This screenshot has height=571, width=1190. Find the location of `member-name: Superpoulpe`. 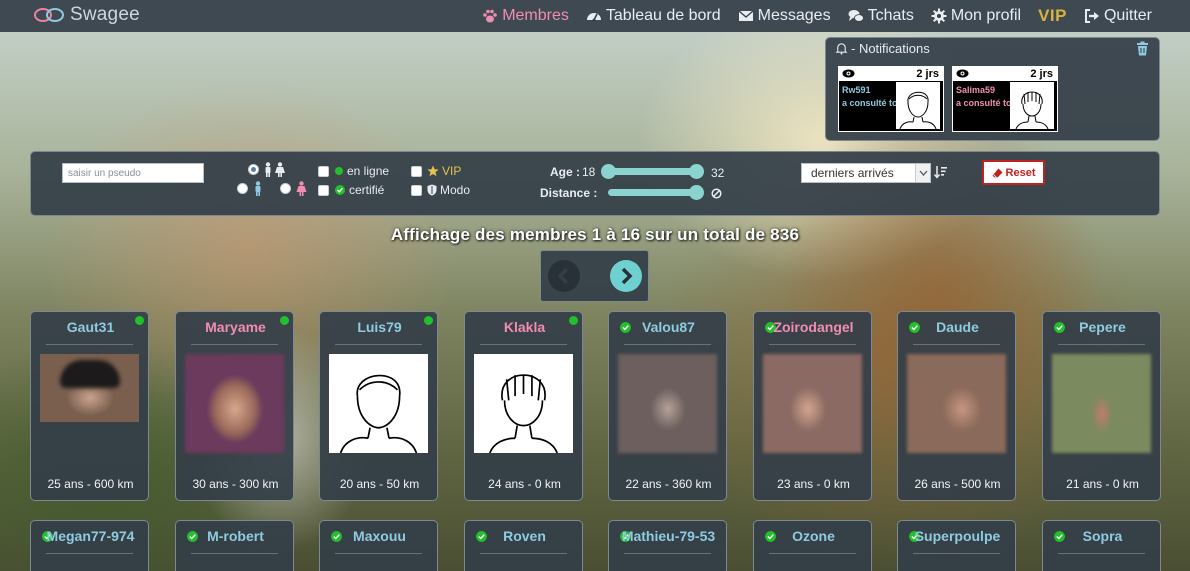

member-name: Superpoulpe is located at coordinates (957, 536).